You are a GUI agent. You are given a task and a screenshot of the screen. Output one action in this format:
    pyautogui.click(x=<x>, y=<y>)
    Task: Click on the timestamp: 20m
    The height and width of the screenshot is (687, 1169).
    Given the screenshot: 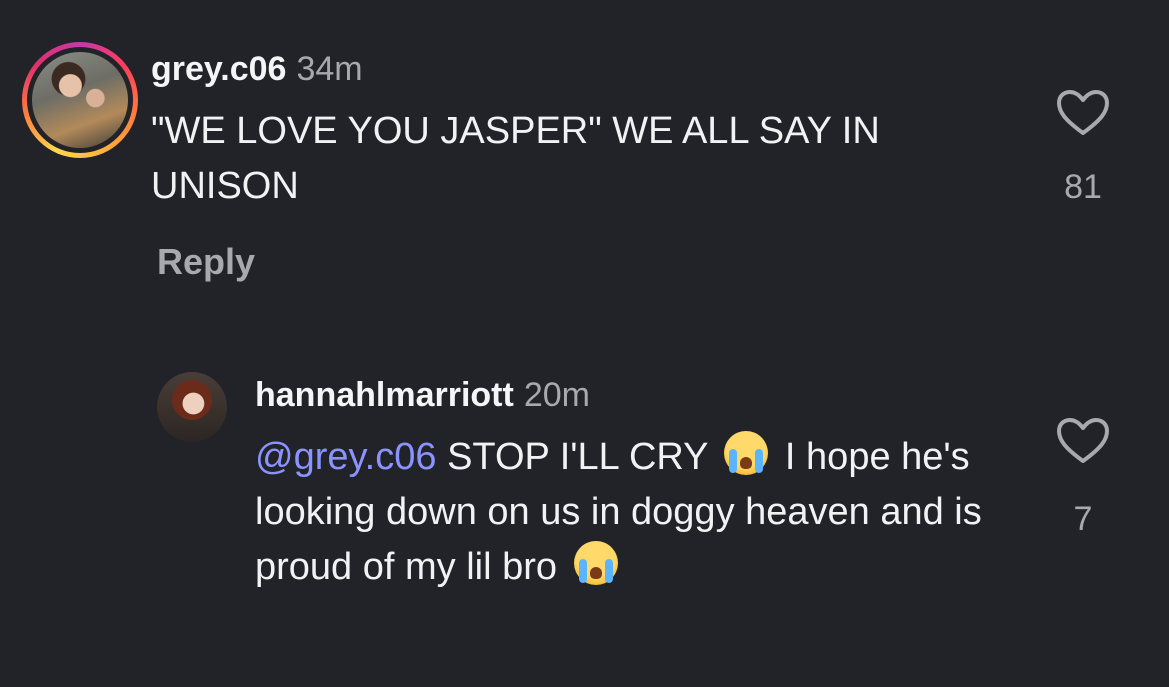 What is the action you would take?
    pyautogui.click(x=556, y=395)
    